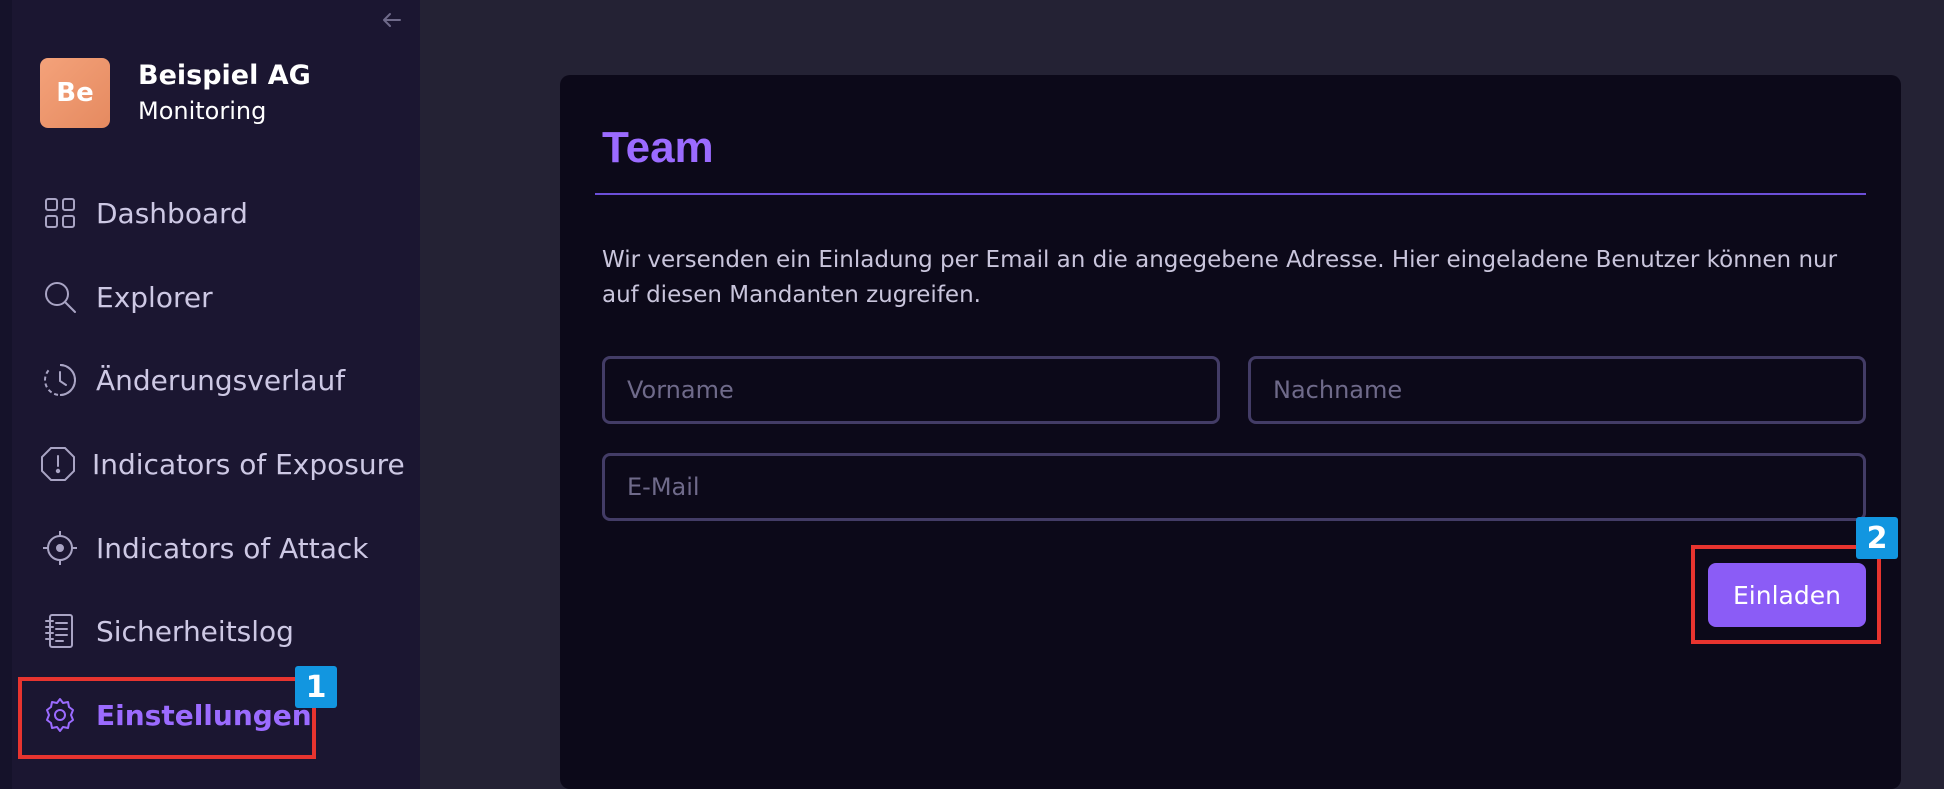 The width and height of the screenshot is (1944, 789). I want to click on org-name: Beispiel AG, so click(224, 75).